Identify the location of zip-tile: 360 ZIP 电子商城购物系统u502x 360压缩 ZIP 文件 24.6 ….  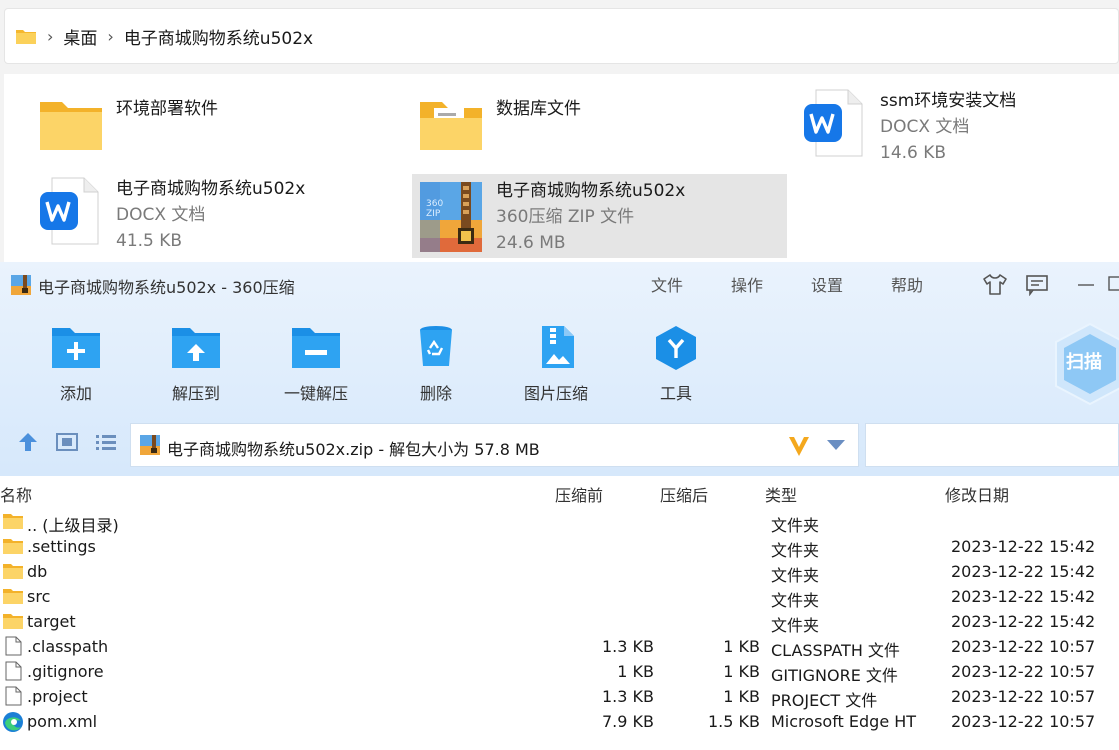
(599, 216).